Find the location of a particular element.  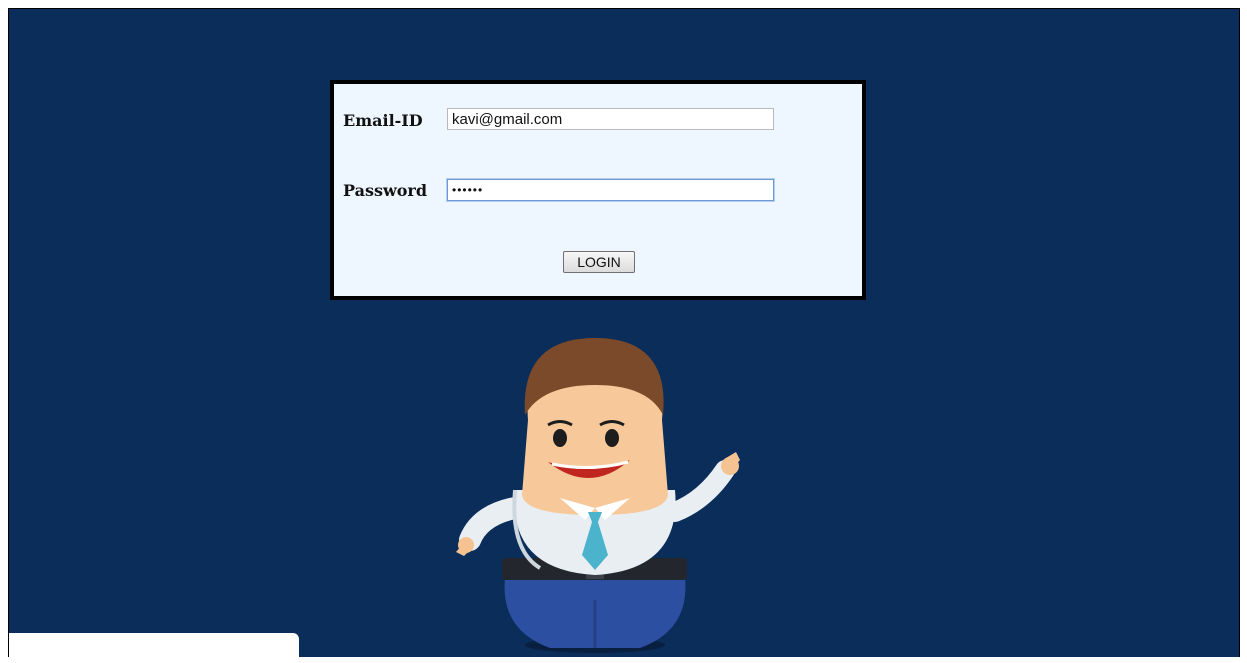

email-label: Email-ID is located at coordinates (383, 120).